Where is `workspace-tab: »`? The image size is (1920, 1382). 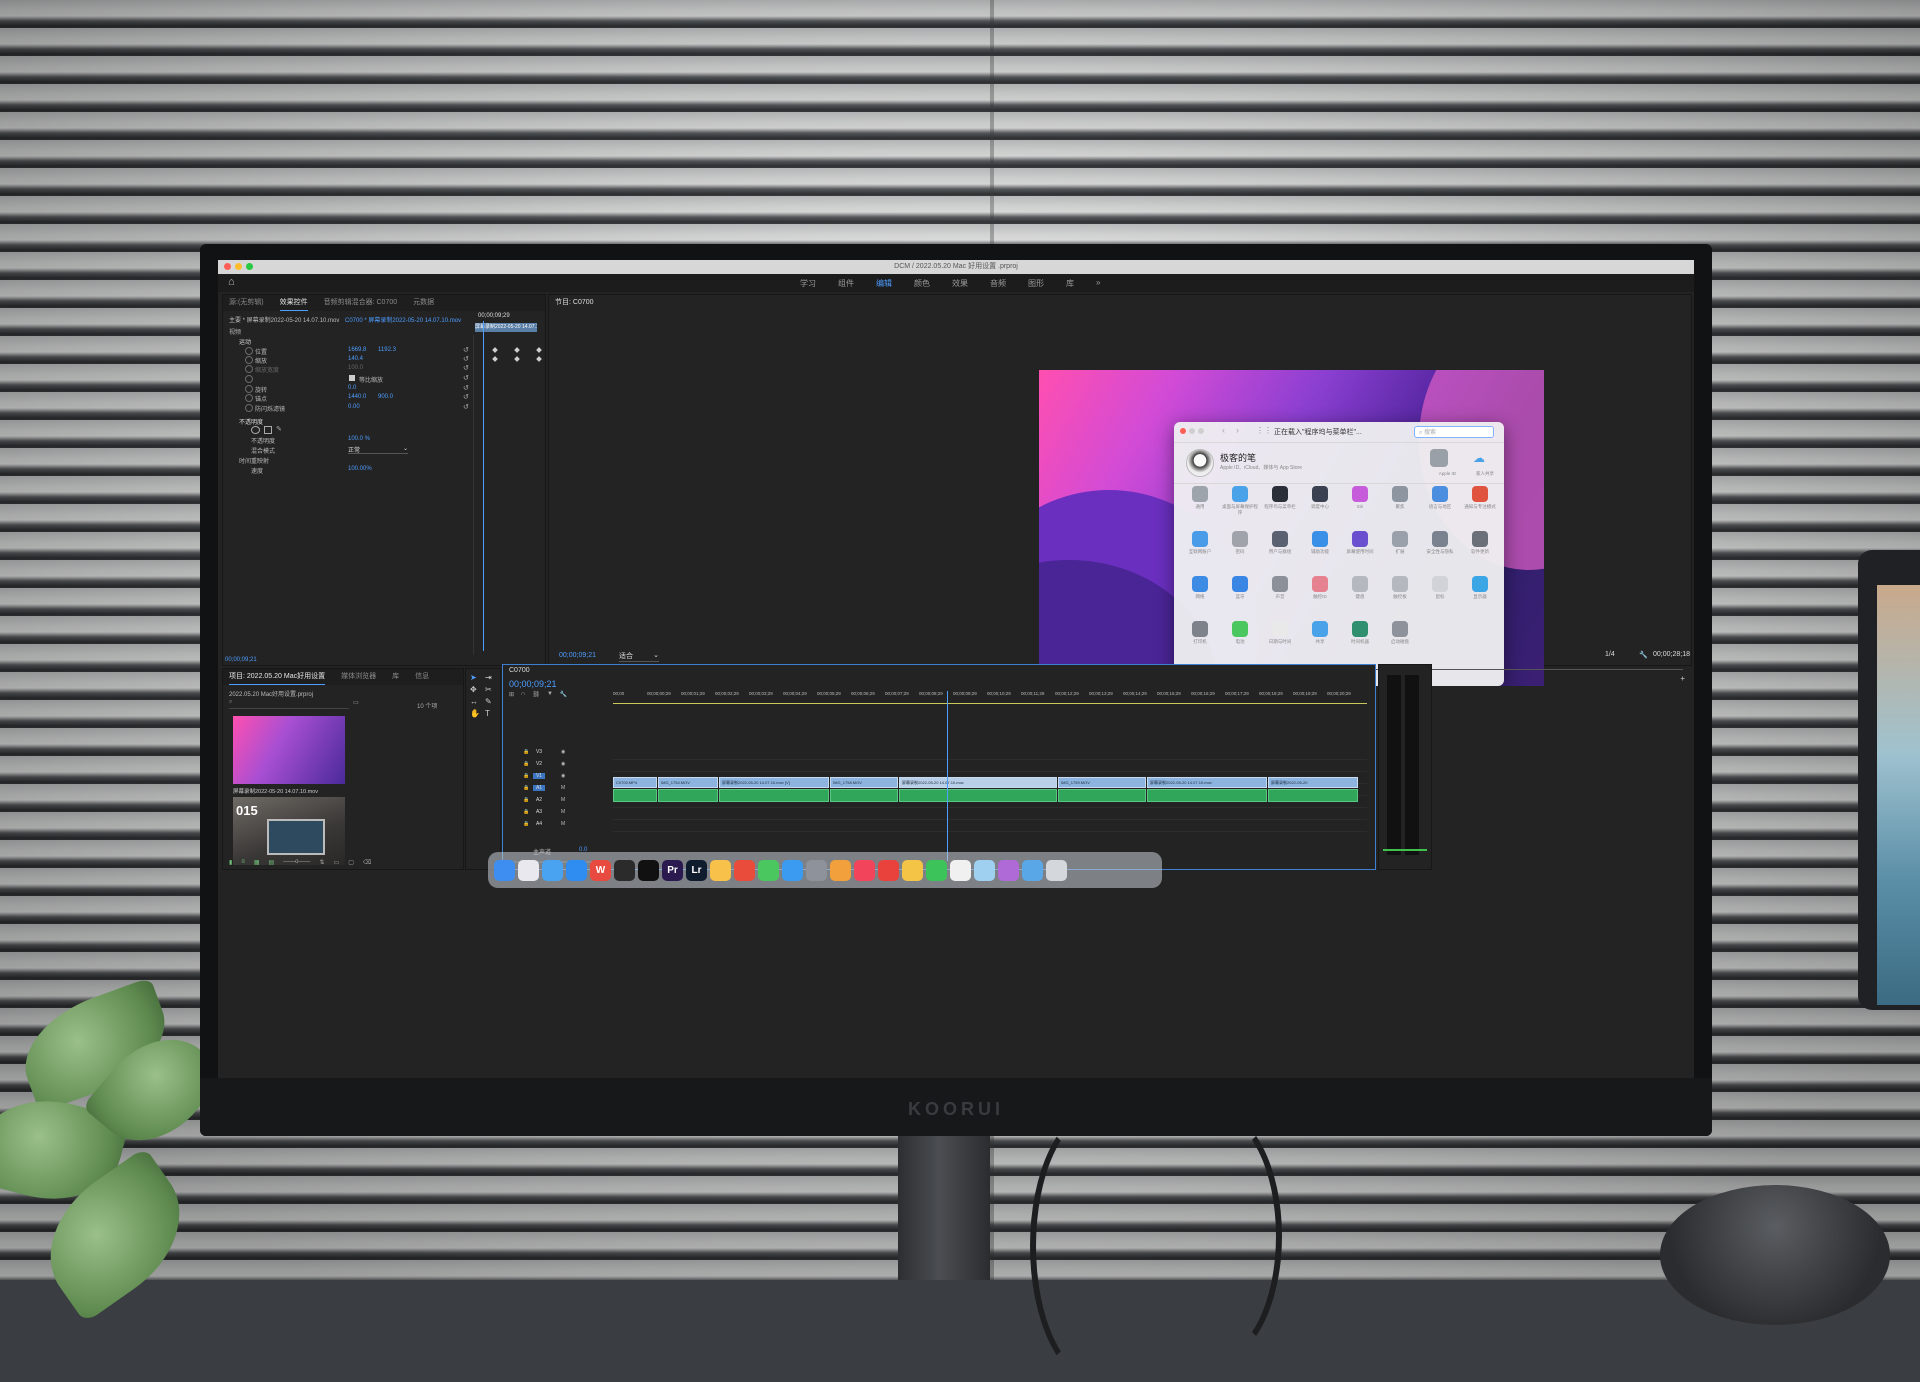 workspace-tab: » is located at coordinates (1098, 283).